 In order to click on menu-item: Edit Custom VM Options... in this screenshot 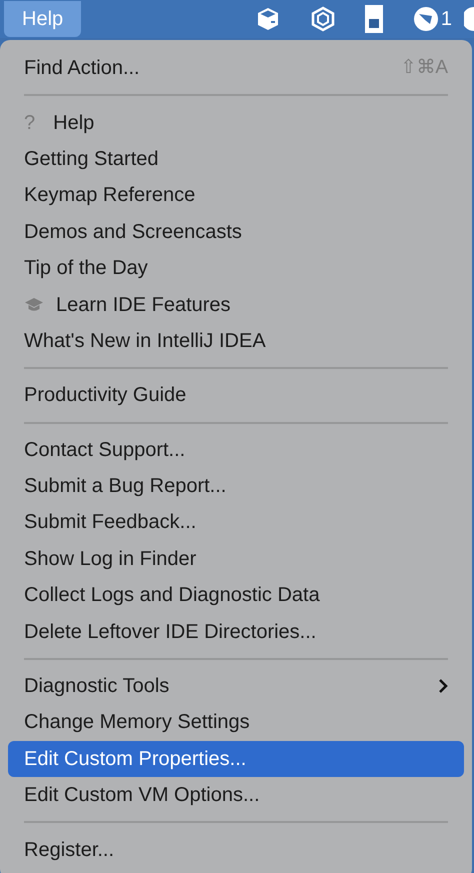, I will do `click(236, 795)`.